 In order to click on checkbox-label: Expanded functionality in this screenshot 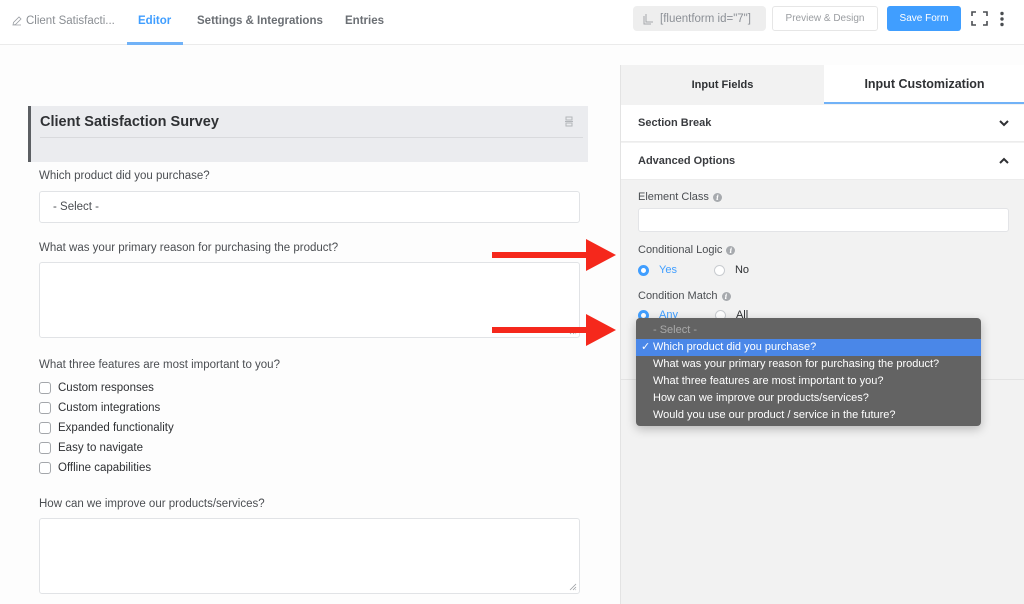, I will do `click(116, 428)`.